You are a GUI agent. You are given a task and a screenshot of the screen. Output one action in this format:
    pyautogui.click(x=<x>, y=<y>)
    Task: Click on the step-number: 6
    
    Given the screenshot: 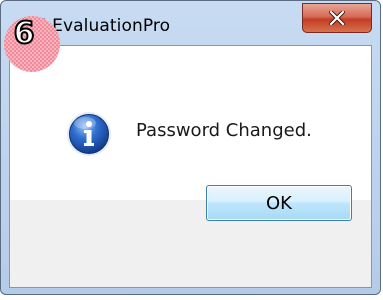 What is the action you would take?
    pyautogui.click(x=24, y=34)
    